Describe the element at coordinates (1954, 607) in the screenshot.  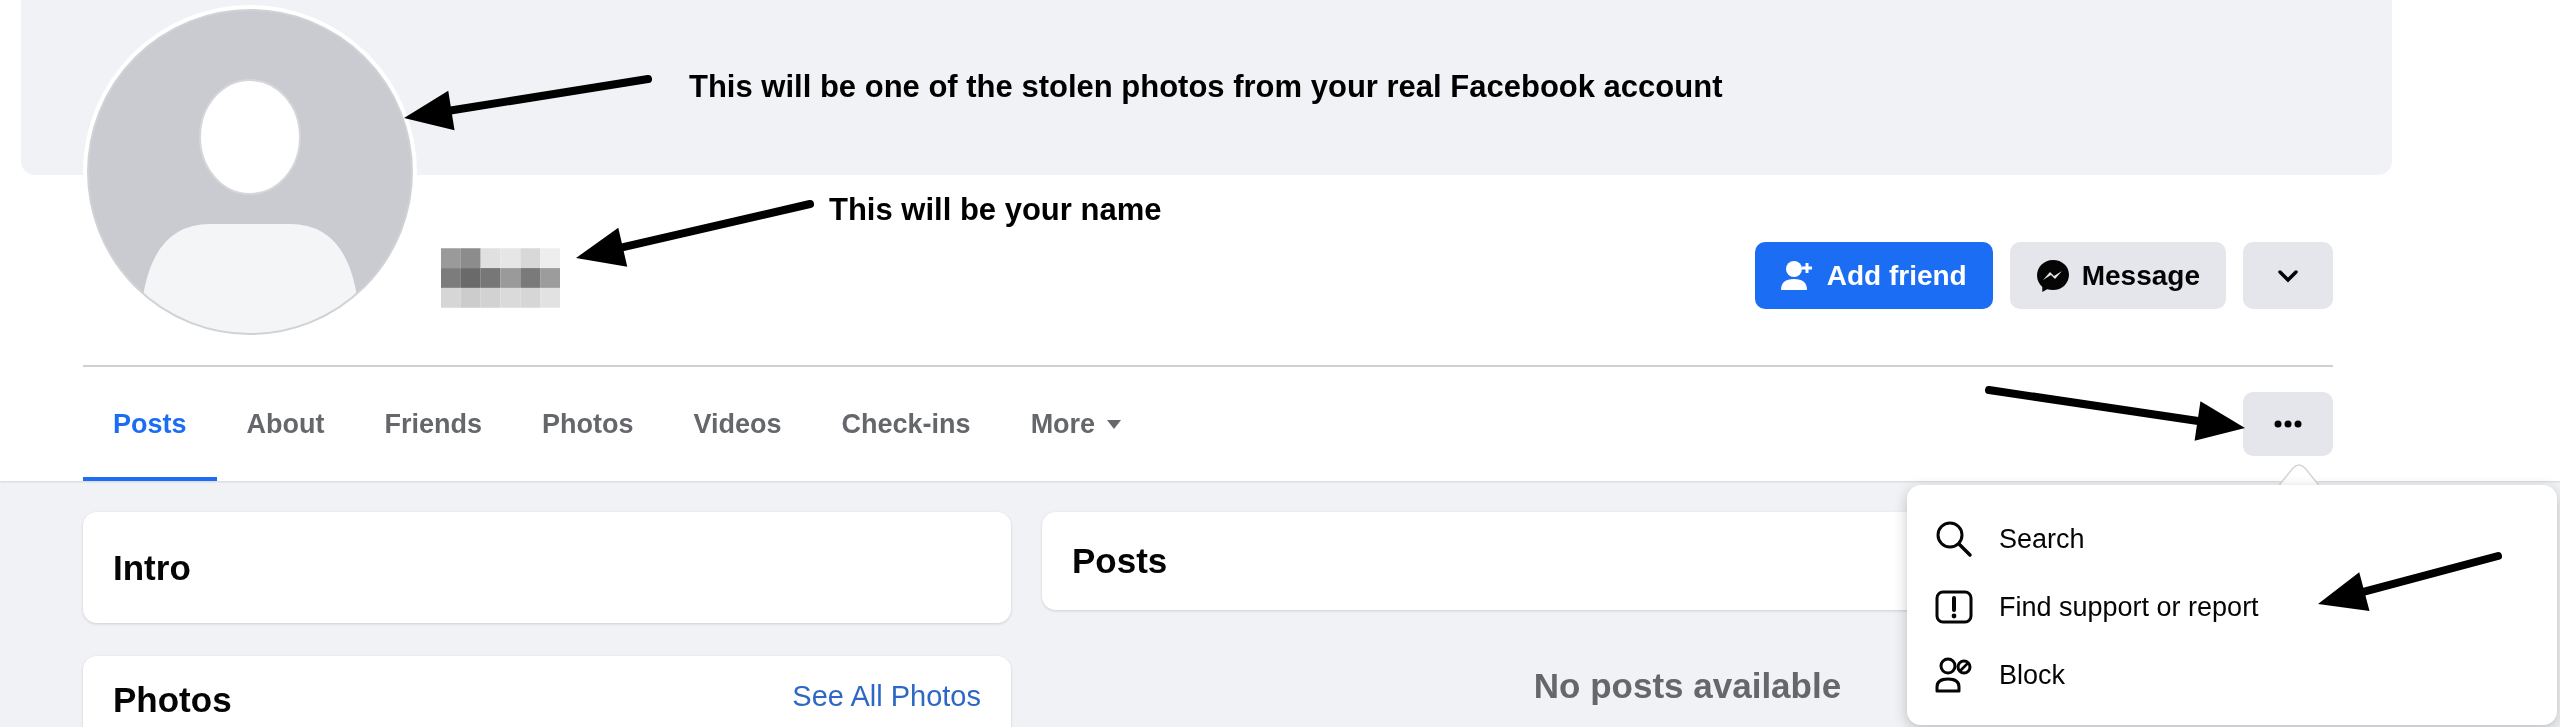
I see `exclamation-icon` at that location.